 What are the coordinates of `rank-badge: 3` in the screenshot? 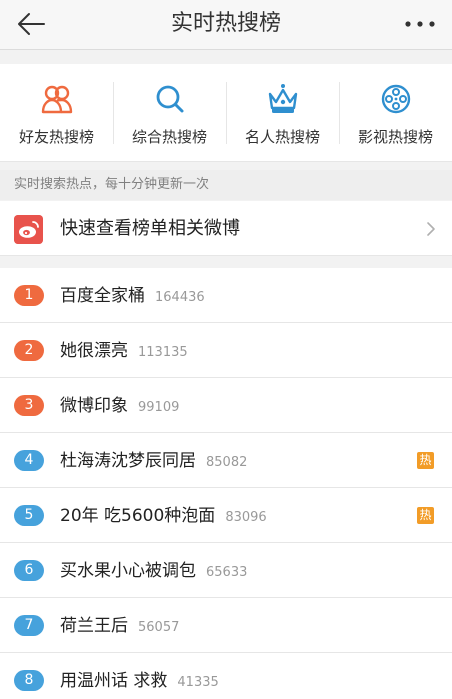 It's located at (29, 405).